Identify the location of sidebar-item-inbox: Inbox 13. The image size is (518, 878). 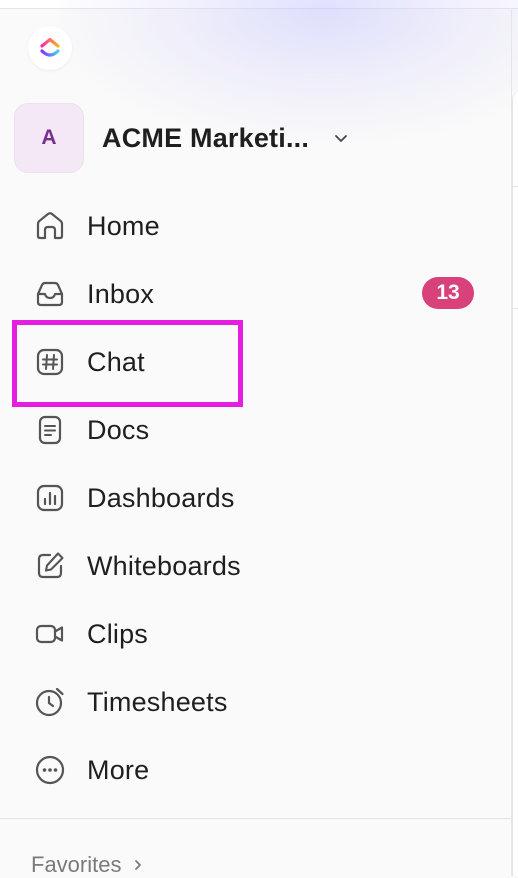
(255, 294).